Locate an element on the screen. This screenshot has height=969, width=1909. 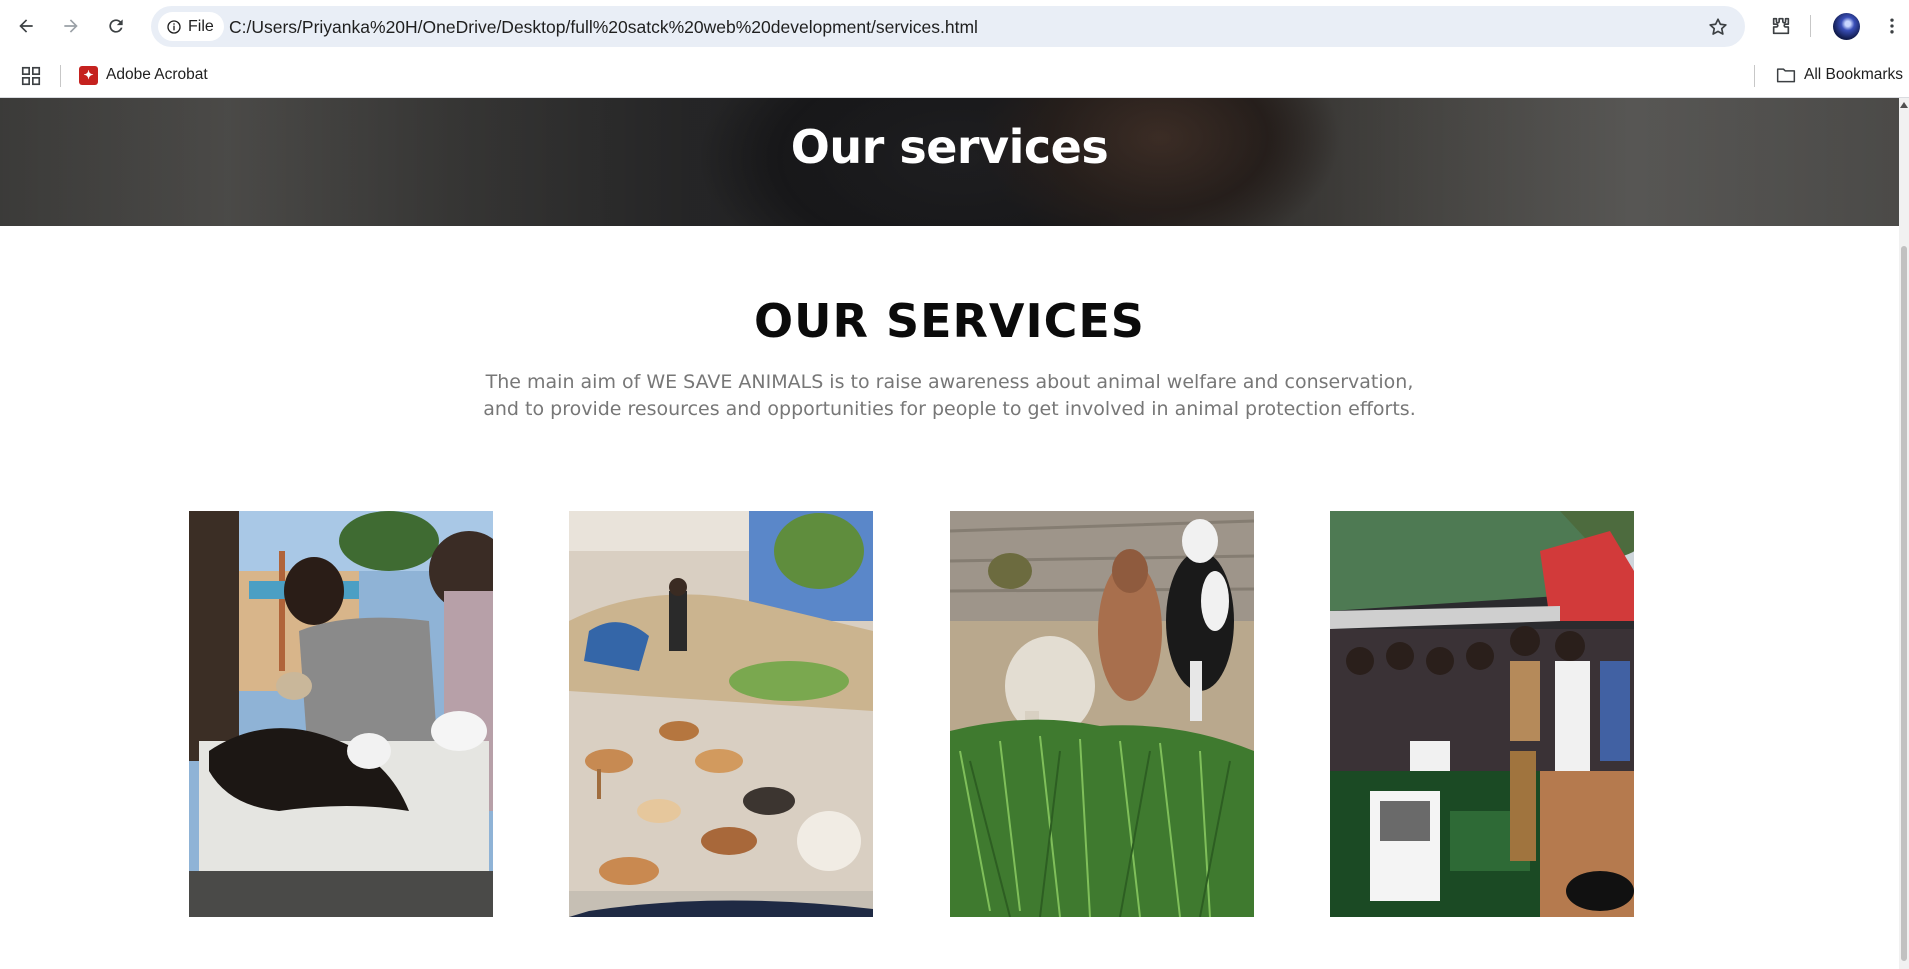
more-vert-icon is located at coordinates (1892, 26).